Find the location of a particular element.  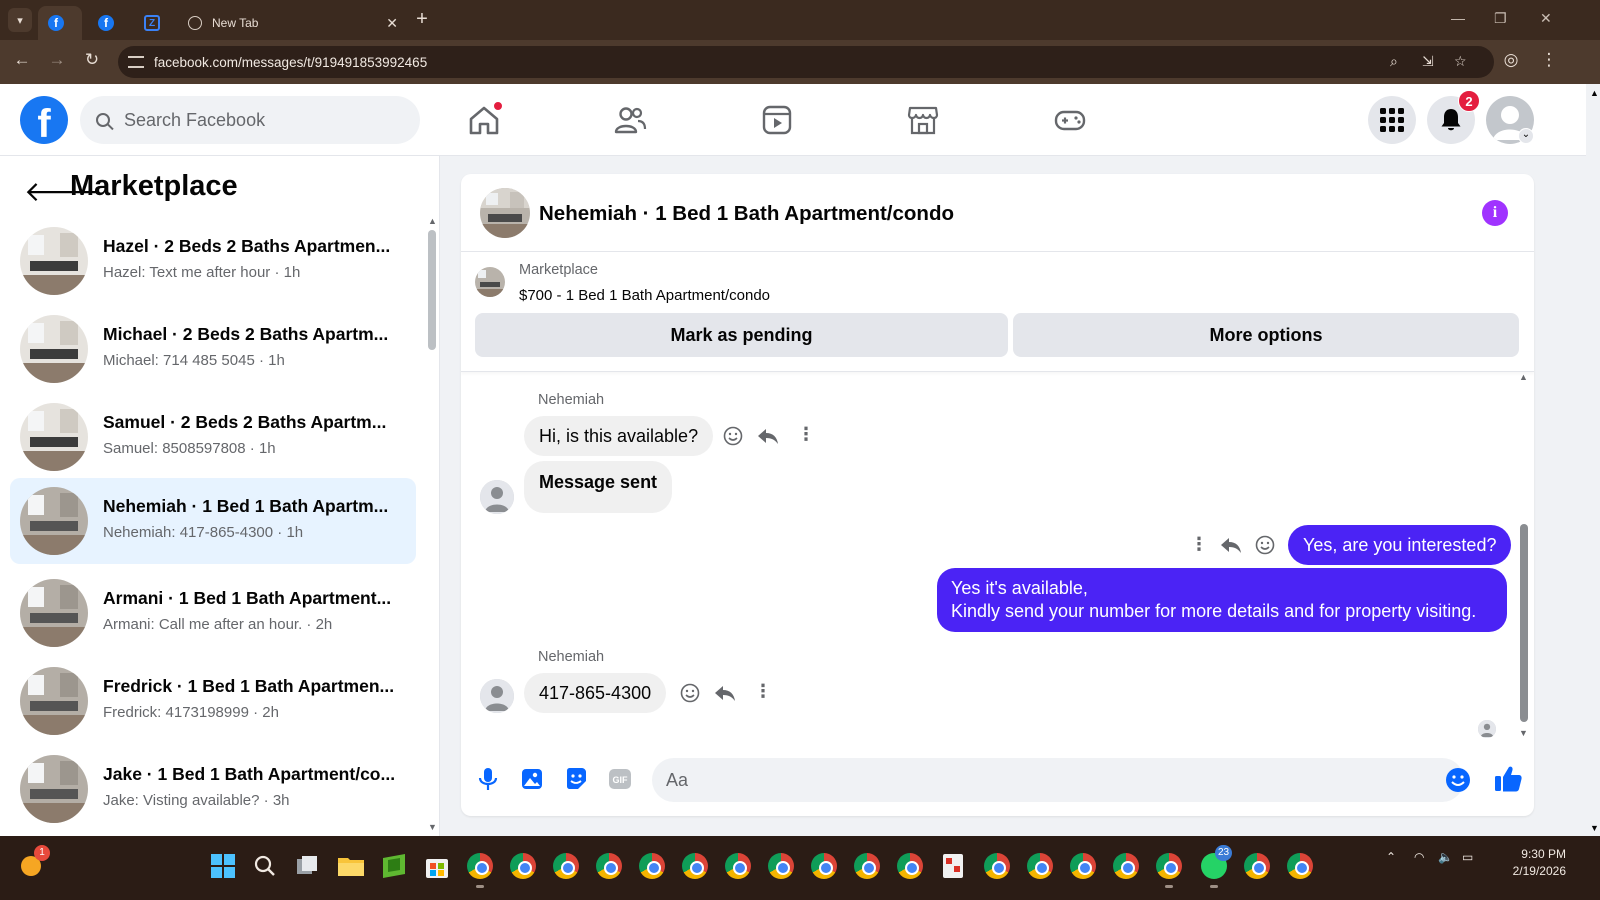

sidebar-scroll-up-icon: ▲ is located at coordinates (432, 221).